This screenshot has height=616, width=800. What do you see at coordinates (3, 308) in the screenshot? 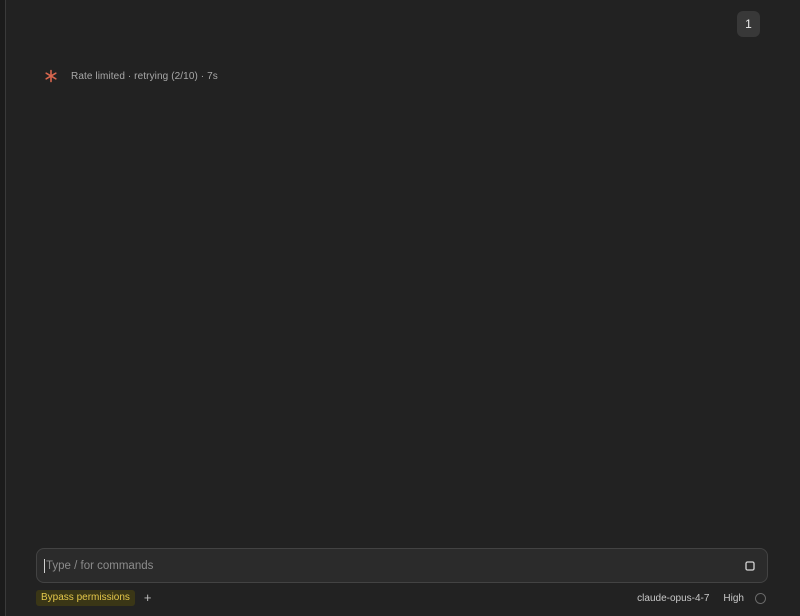
I see `sidebar-edge` at bounding box center [3, 308].